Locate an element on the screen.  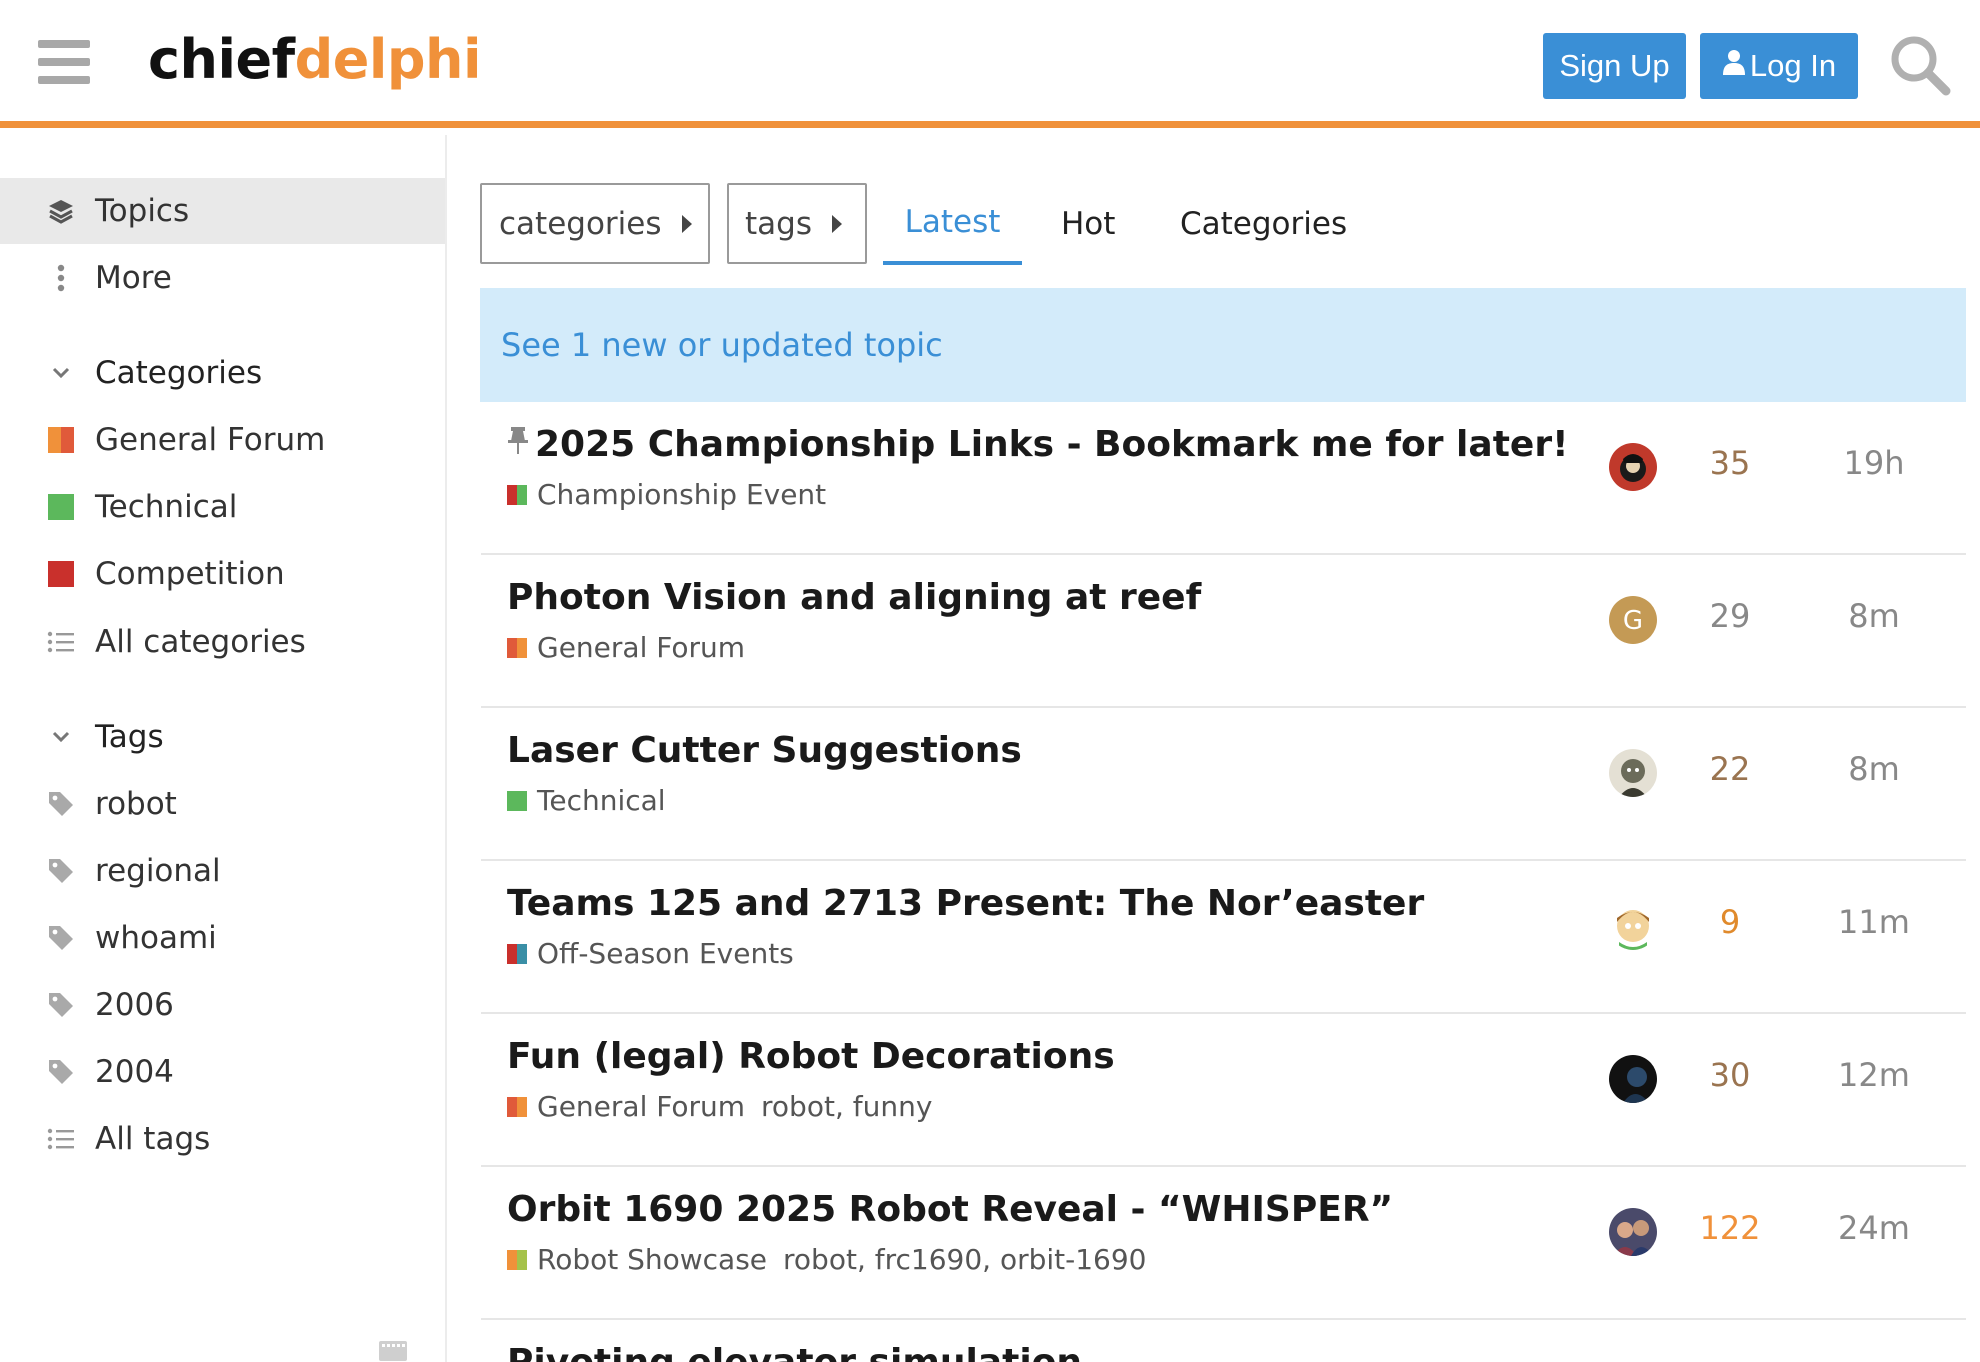
topic-category: Off-Season Events is located at coordinates (650, 953).